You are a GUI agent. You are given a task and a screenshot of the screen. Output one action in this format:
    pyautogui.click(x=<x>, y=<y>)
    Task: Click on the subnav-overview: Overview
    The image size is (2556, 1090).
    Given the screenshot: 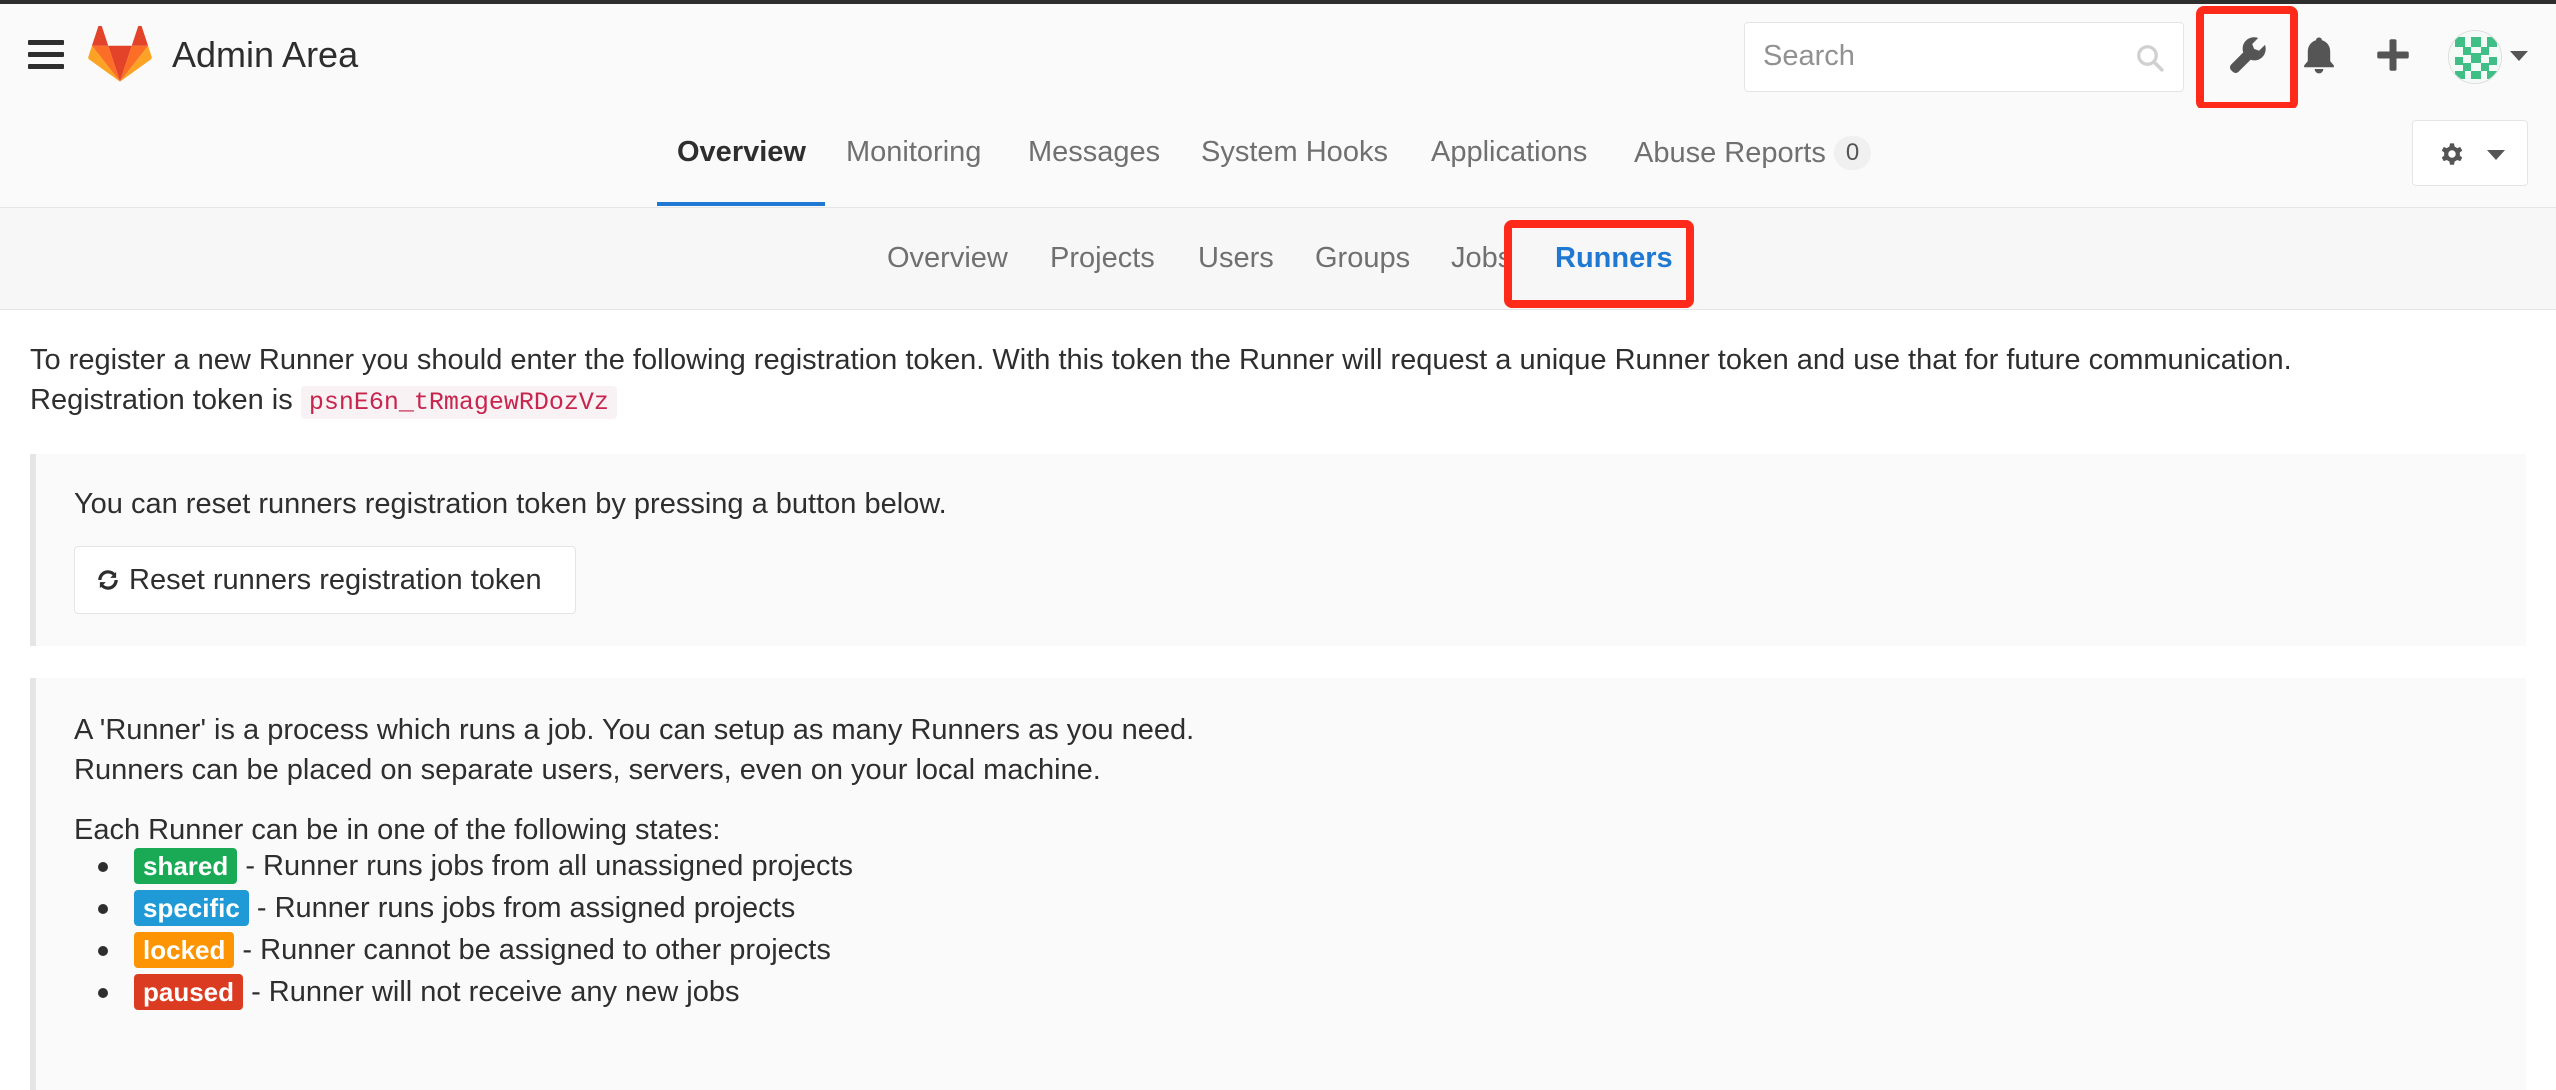 What is the action you would take?
    pyautogui.click(x=947, y=258)
    